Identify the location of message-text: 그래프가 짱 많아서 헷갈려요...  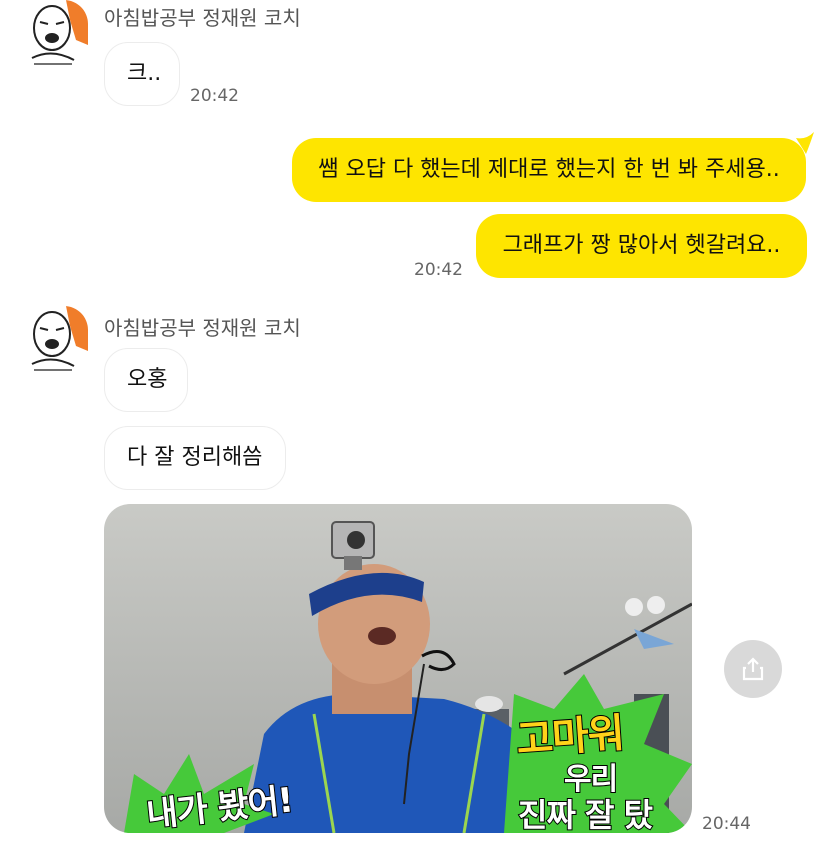
(641, 245).